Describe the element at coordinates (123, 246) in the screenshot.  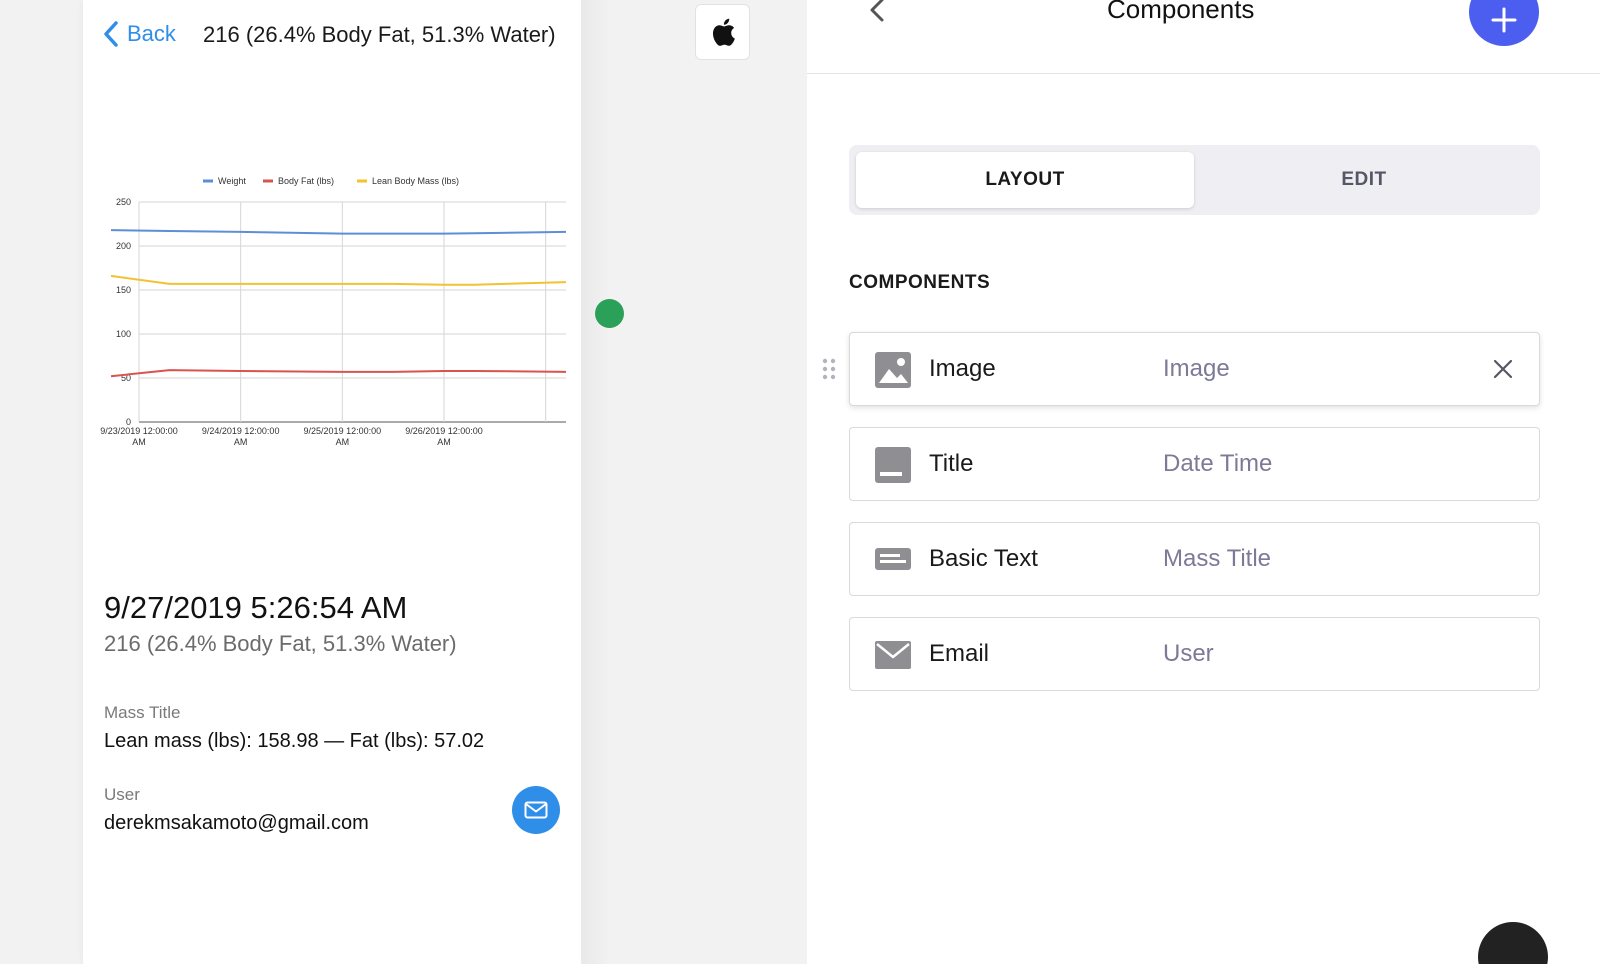
I see `y-tick-label: 200` at that location.